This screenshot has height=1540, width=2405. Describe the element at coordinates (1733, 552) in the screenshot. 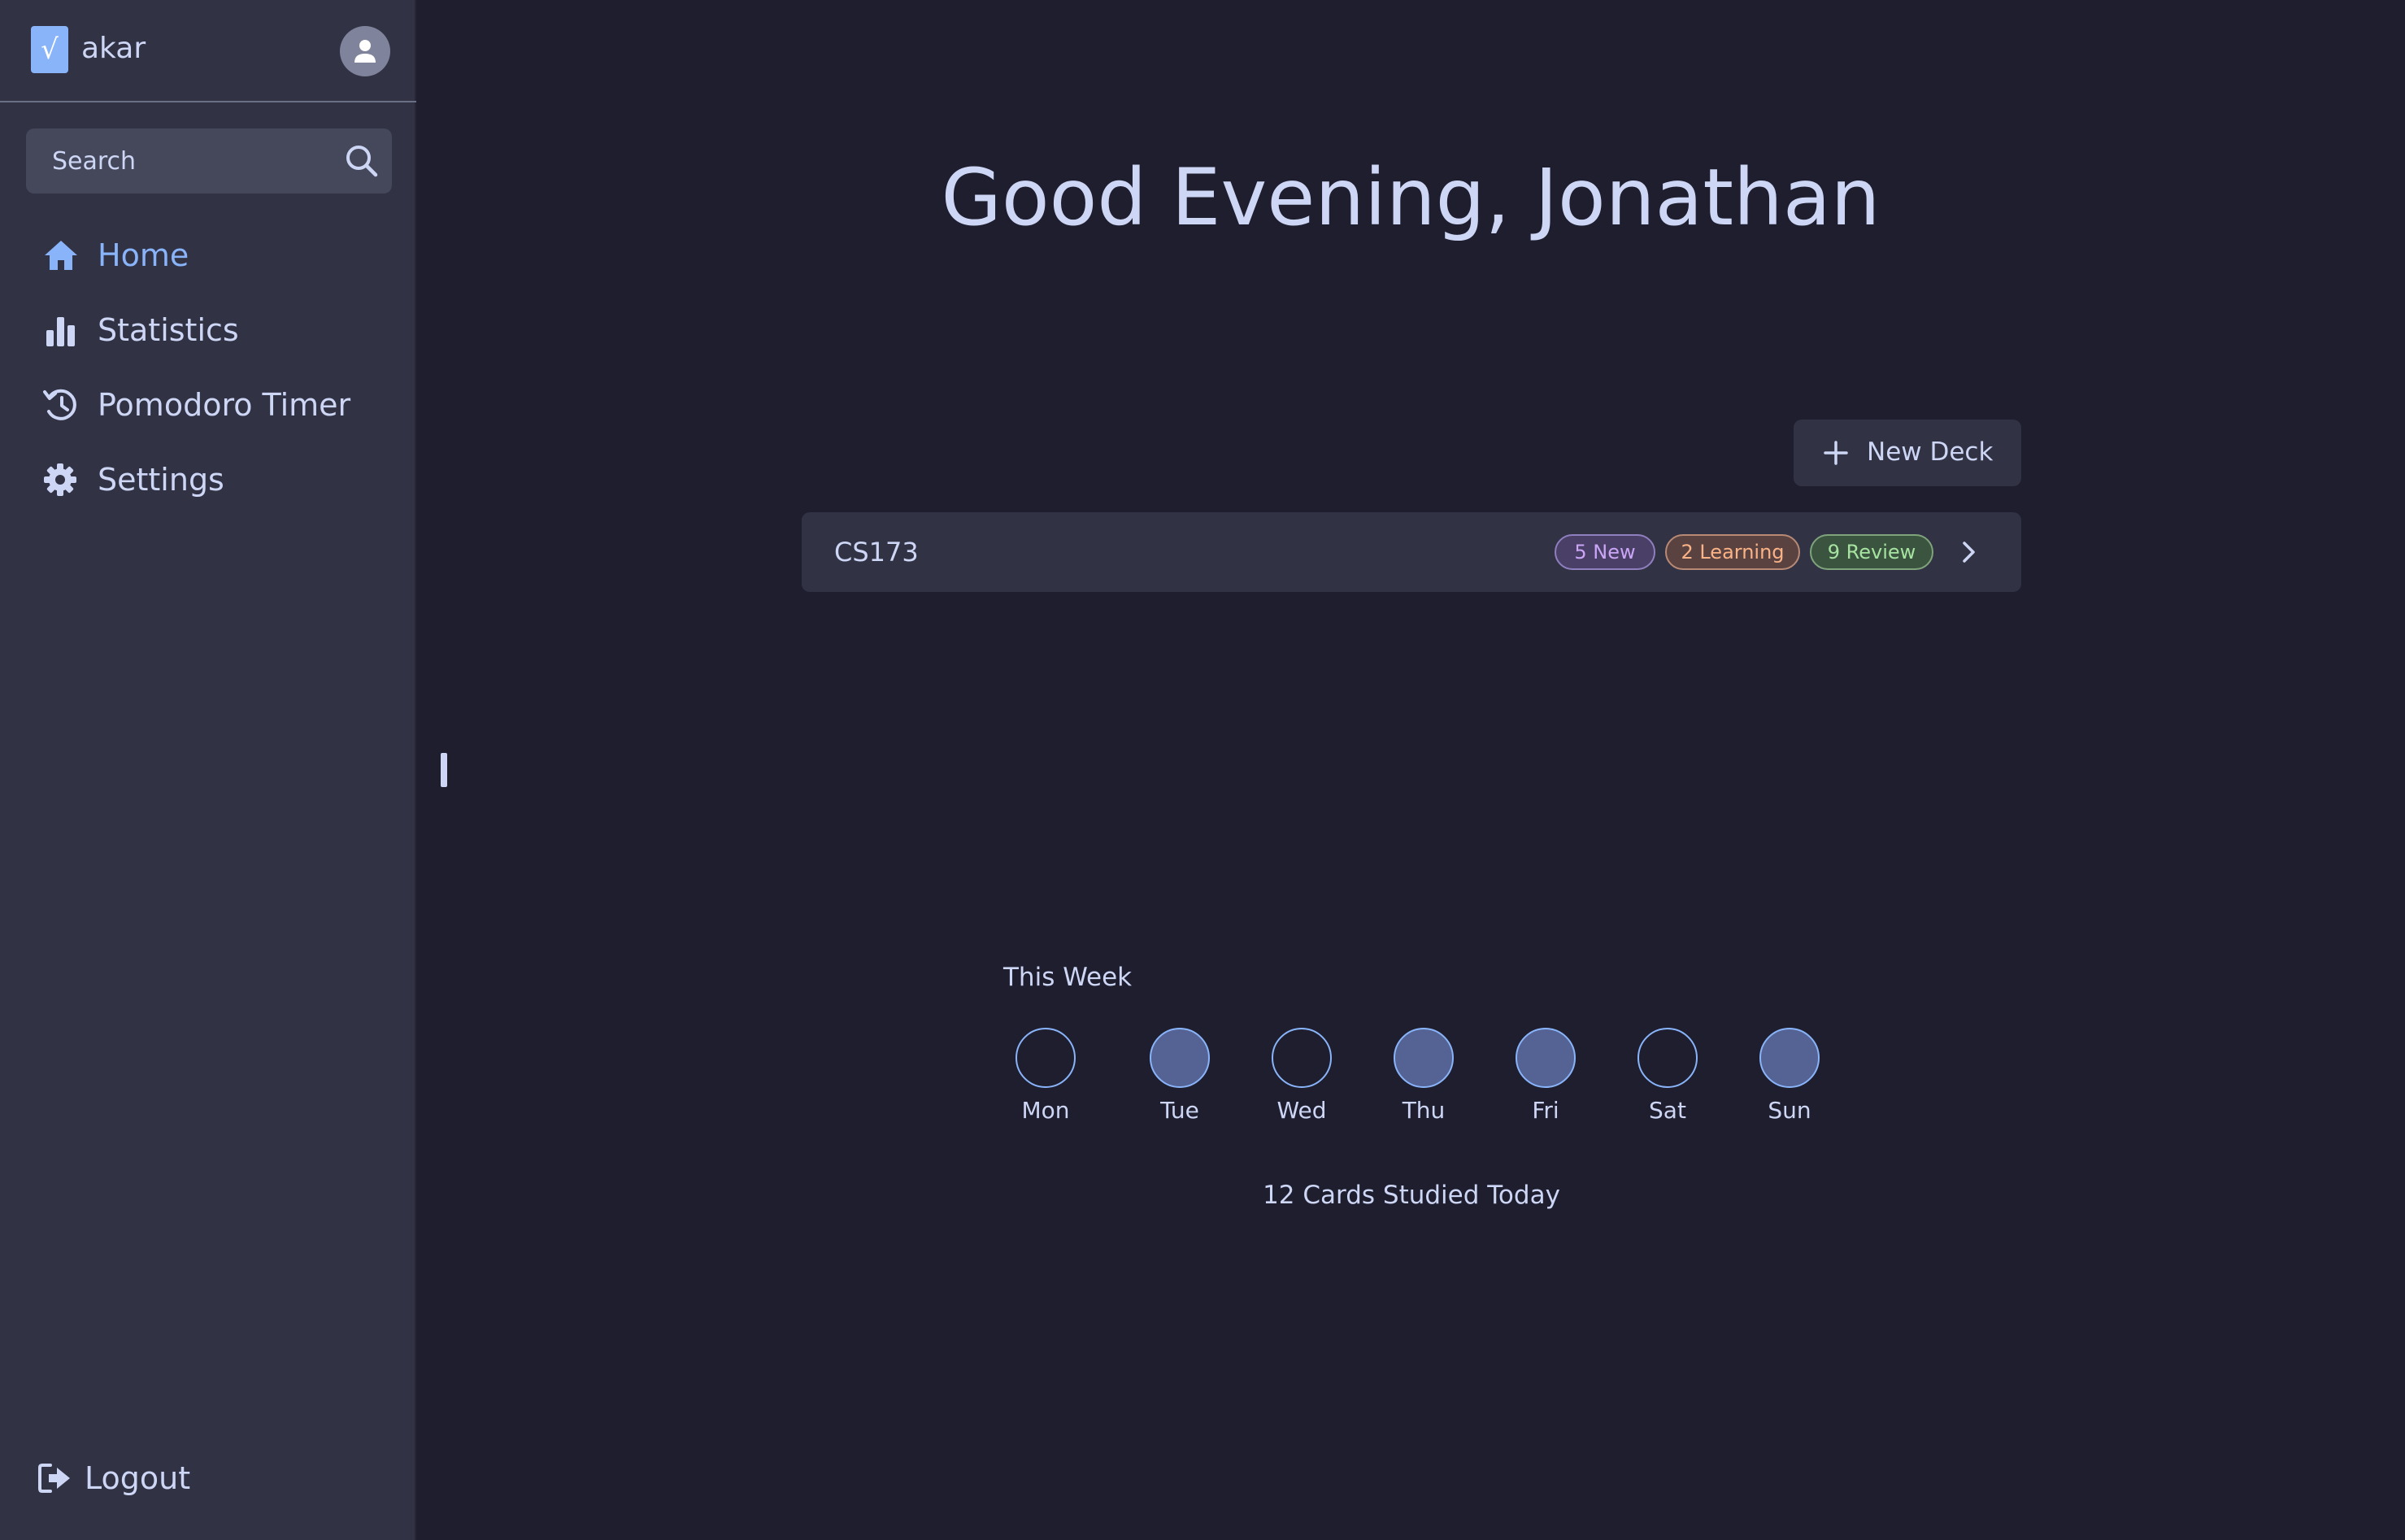

I see `learning-count-badge: 2 Learning` at that location.